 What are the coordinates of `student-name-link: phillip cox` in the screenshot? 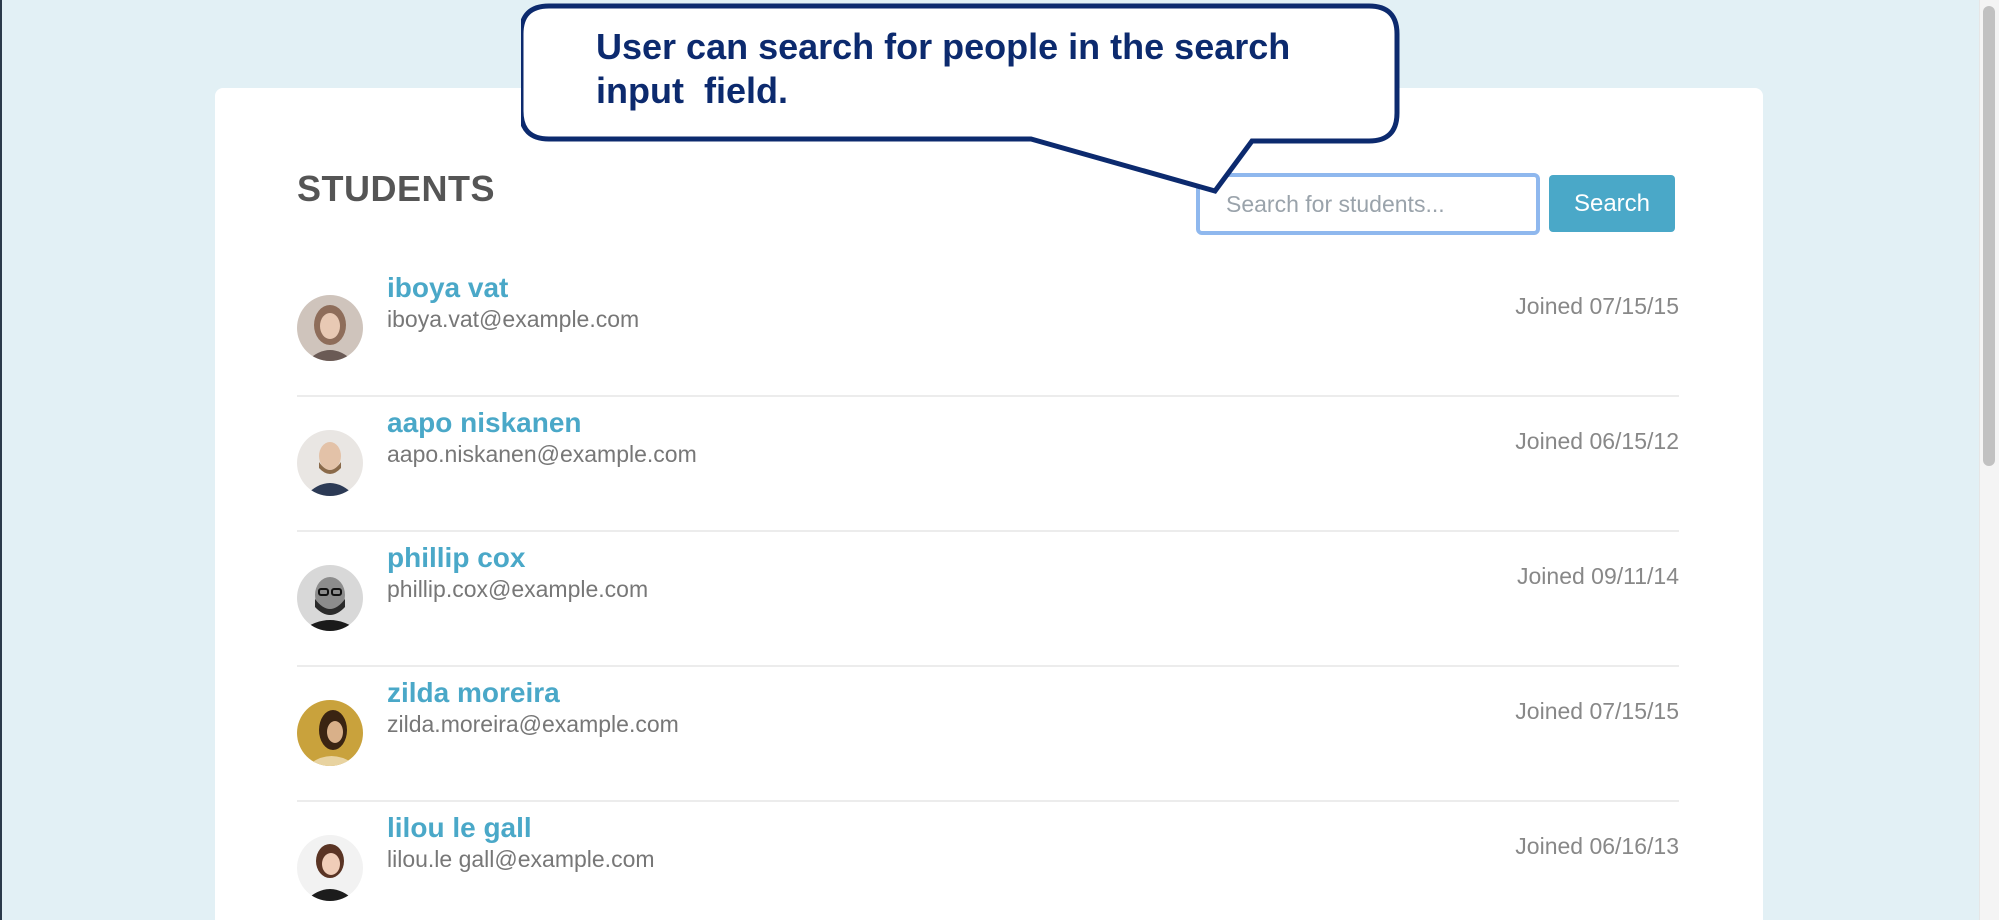 It's located at (456, 558).